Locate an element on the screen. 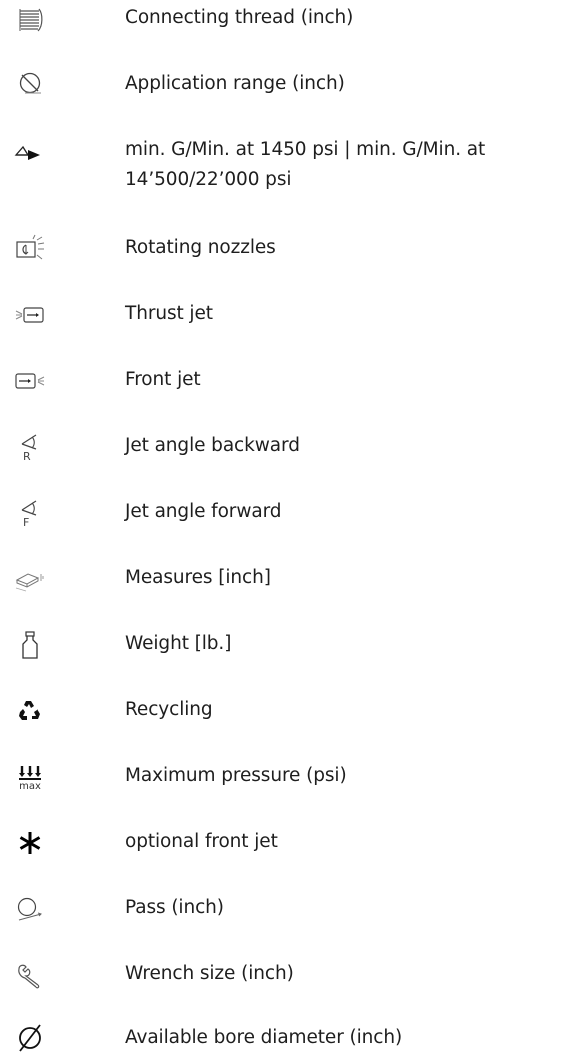 This screenshot has width=561, height=1057. icon-text: max is located at coordinates (30, 786).